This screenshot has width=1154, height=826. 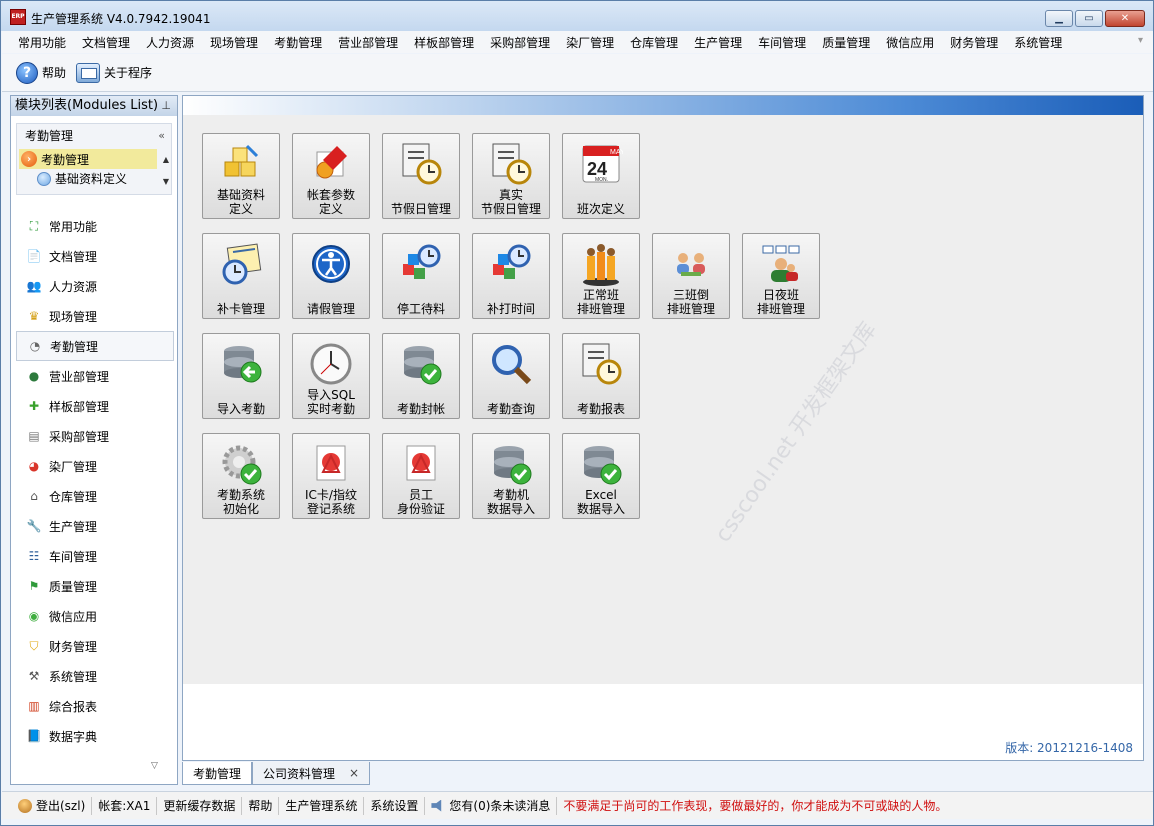 What do you see at coordinates (106, 42) in the screenshot?
I see `menu-item: 文档管理` at bounding box center [106, 42].